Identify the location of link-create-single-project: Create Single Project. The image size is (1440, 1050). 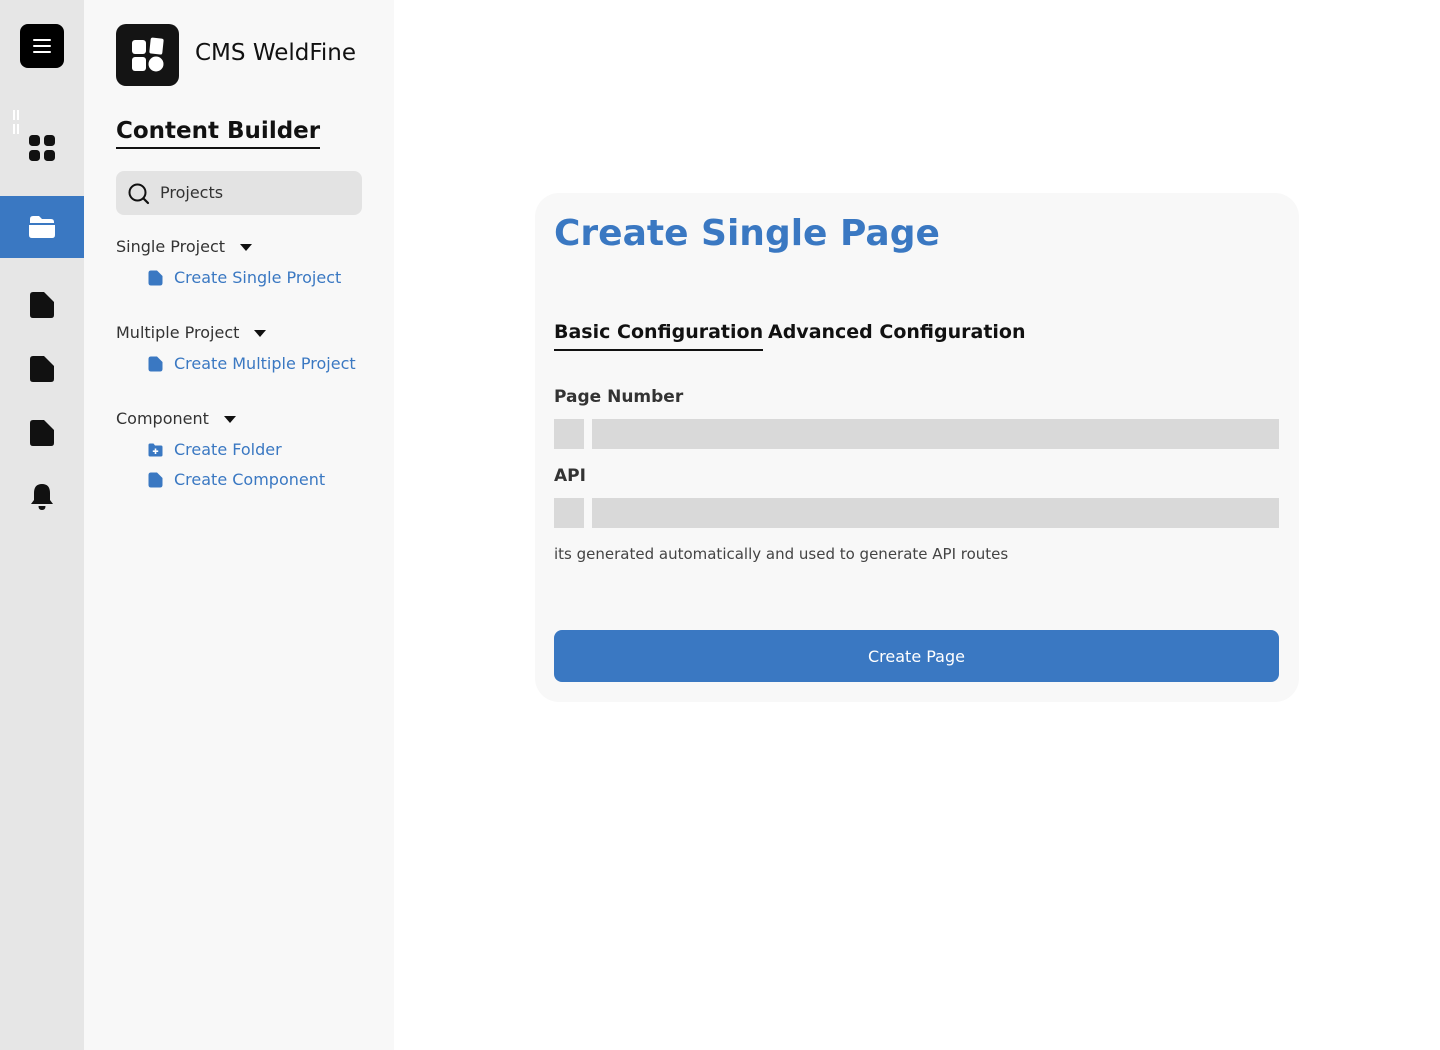
(244, 277).